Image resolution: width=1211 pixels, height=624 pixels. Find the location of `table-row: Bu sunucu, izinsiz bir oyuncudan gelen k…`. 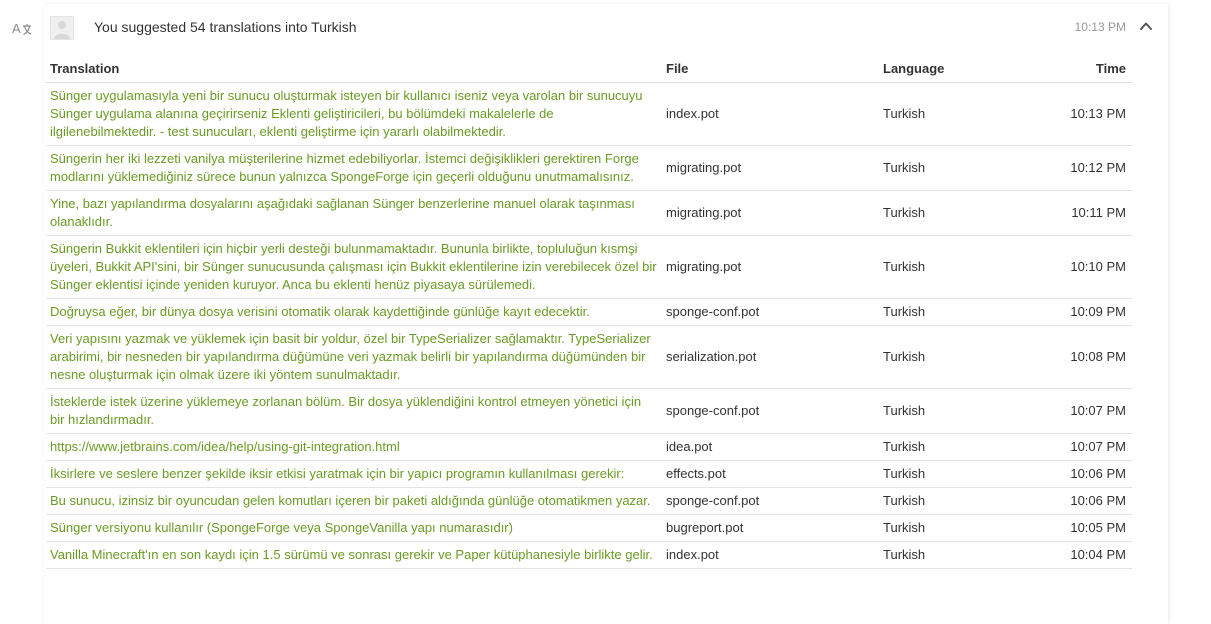

table-row: Bu sunucu, izinsiz bir oyuncudan gelen k… is located at coordinates (589, 501).